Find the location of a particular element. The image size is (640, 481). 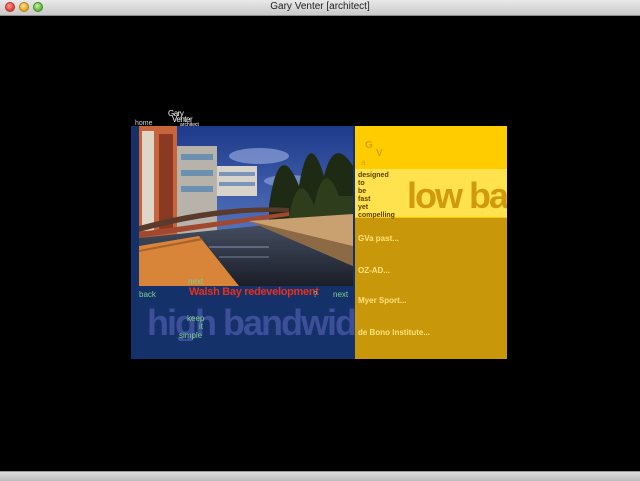

project-title: Walsh Bay redevelopment is located at coordinates (254, 292).